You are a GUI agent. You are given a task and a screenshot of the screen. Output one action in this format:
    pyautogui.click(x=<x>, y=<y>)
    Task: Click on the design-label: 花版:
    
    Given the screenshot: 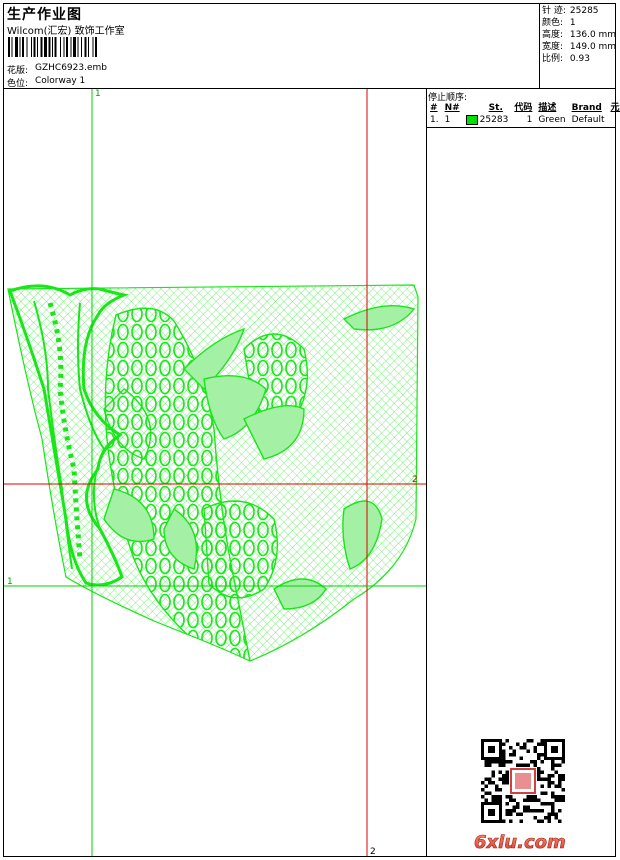 What is the action you would take?
    pyautogui.click(x=18, y=71)
    